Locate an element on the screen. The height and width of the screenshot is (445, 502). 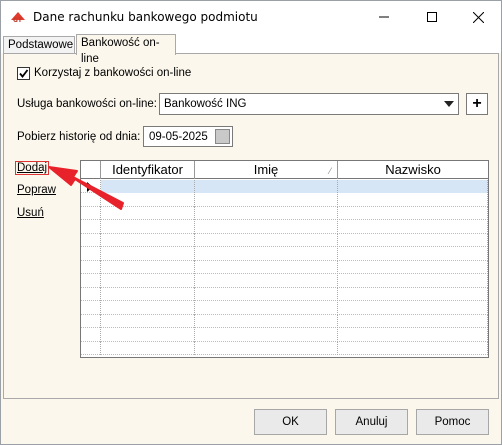
help-button: Pomoc is located at coordinates (452, 422).